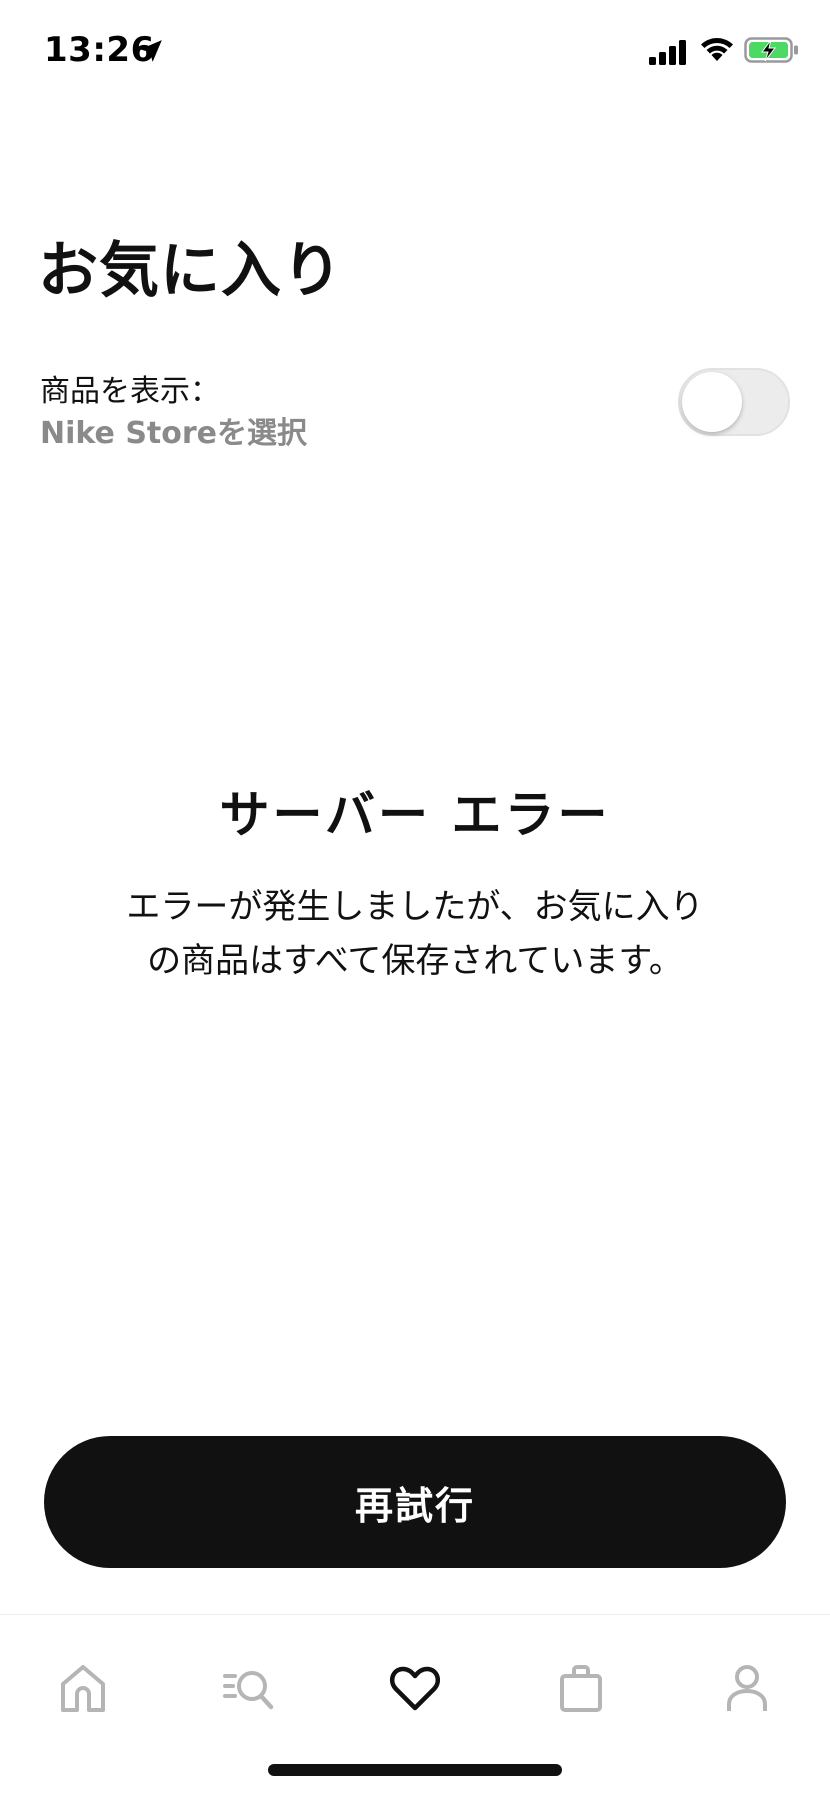 Image resolution: width=830 pixels, height=1797 pixels. I want to click on search-list-icon, so click(248, 1690).